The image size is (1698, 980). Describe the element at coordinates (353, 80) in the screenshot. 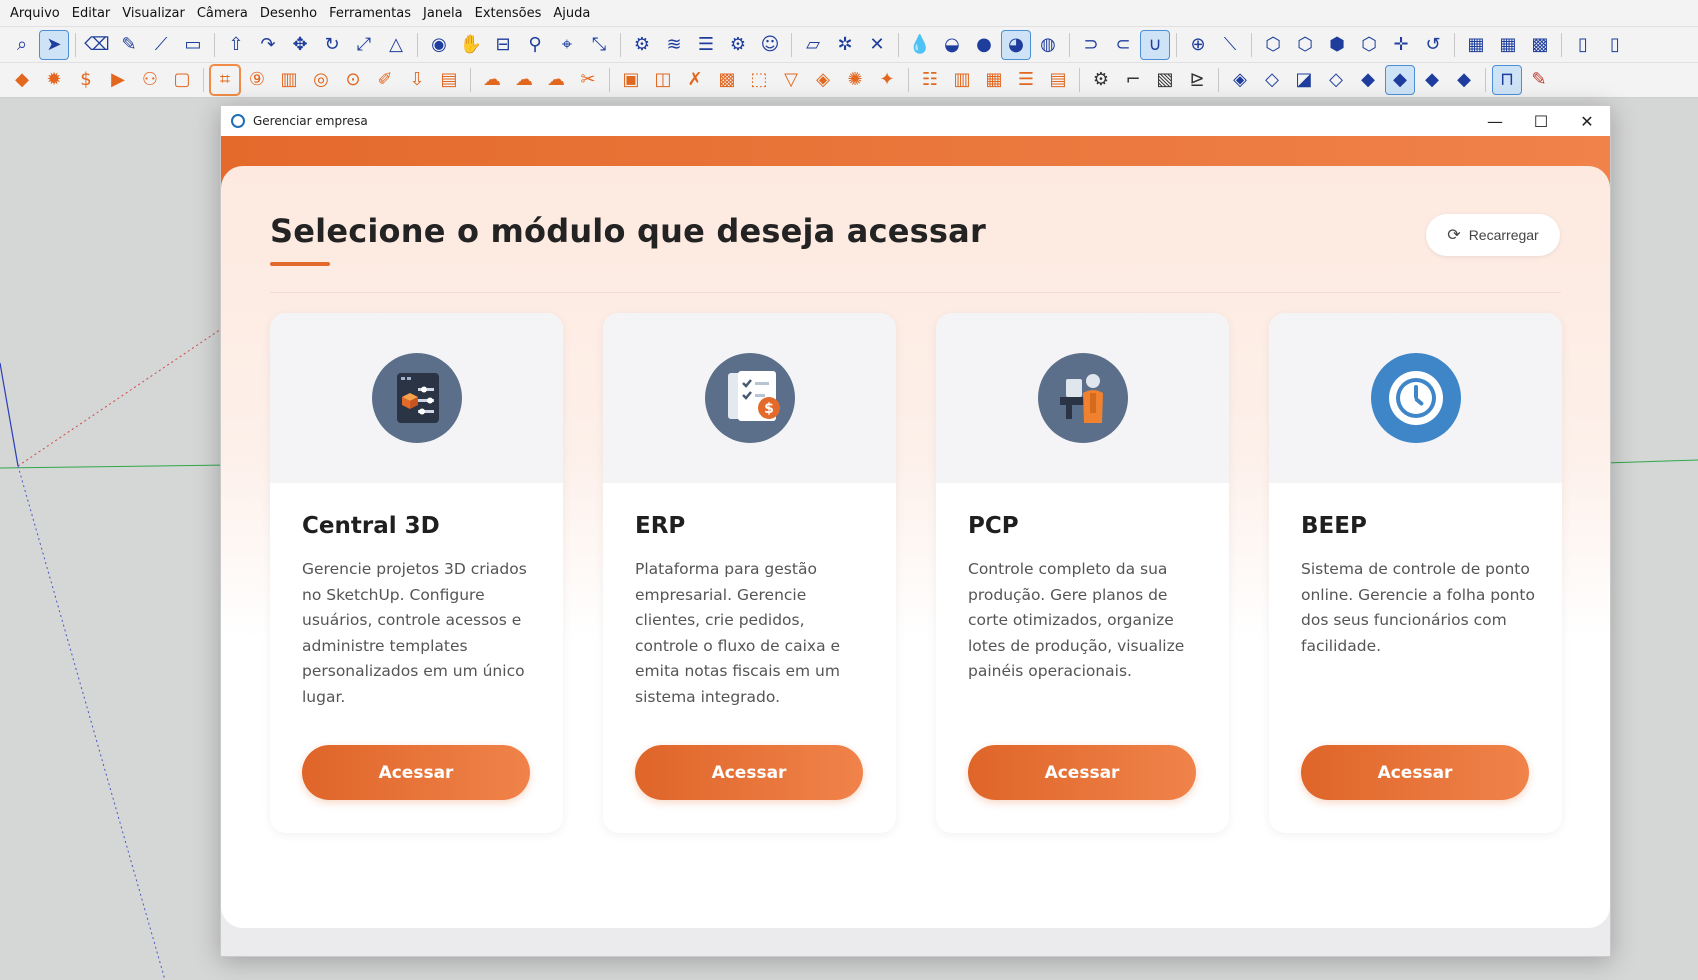

I see `target-icon: ⊙` at that location.